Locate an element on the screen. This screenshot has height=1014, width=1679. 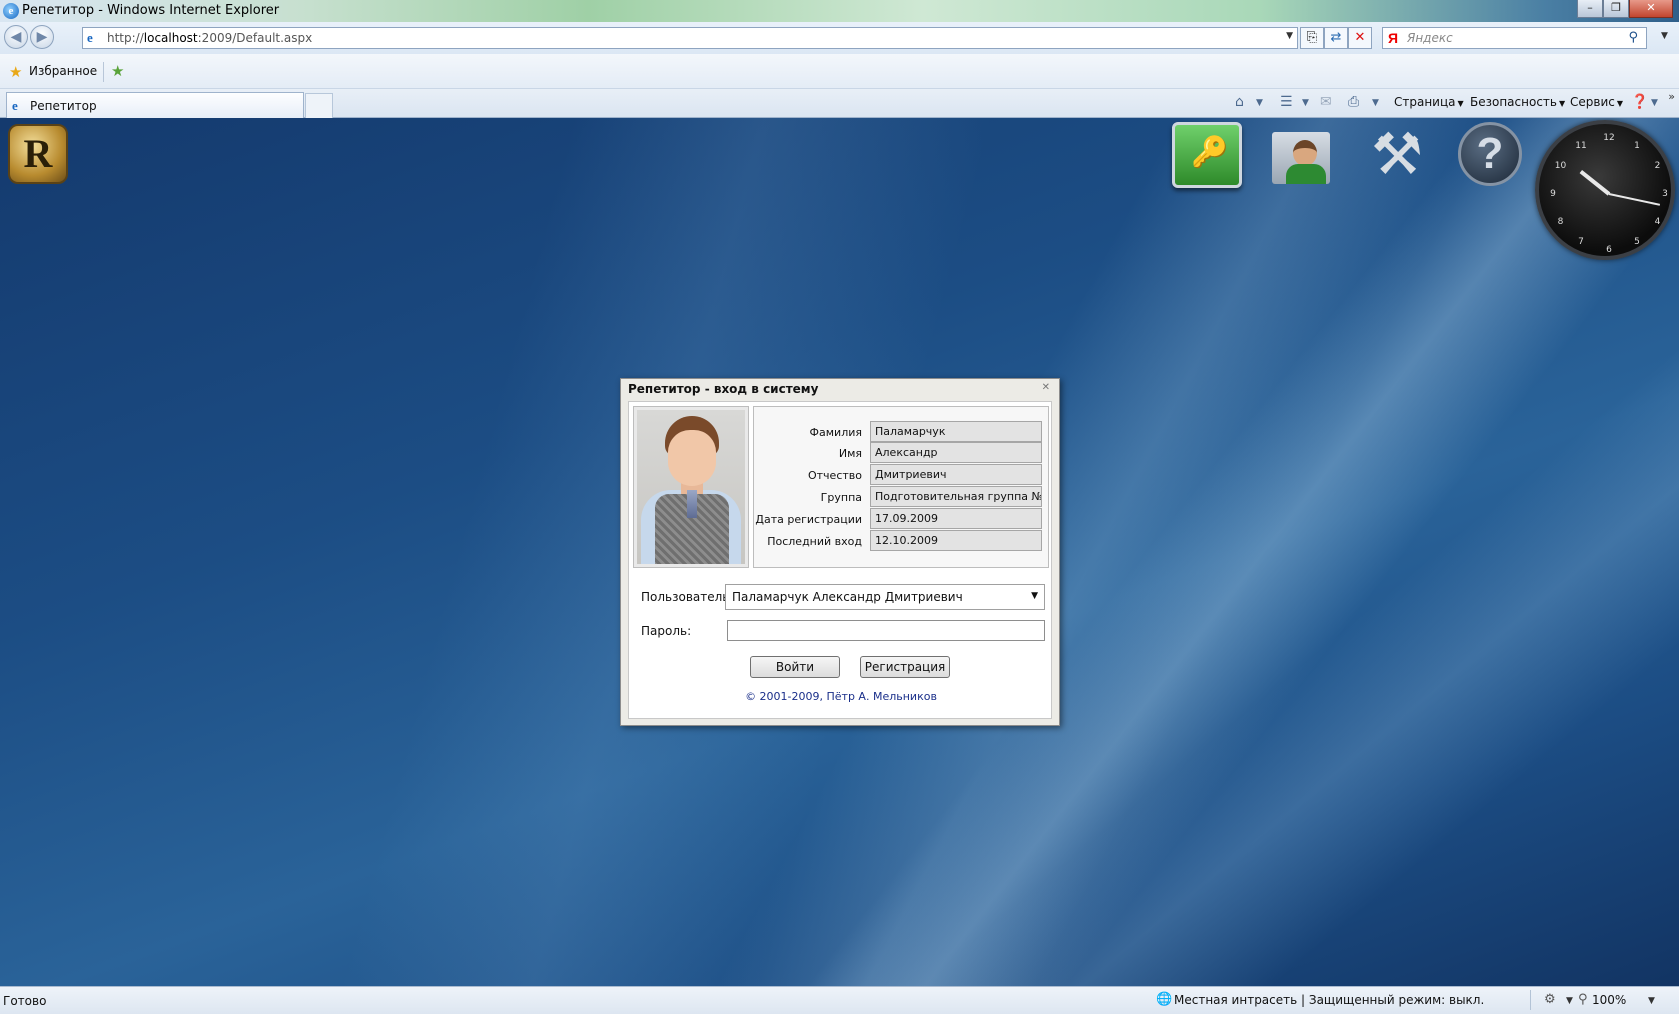
dialog-close-icon: ✕ is located at coordinates (1046, 387).